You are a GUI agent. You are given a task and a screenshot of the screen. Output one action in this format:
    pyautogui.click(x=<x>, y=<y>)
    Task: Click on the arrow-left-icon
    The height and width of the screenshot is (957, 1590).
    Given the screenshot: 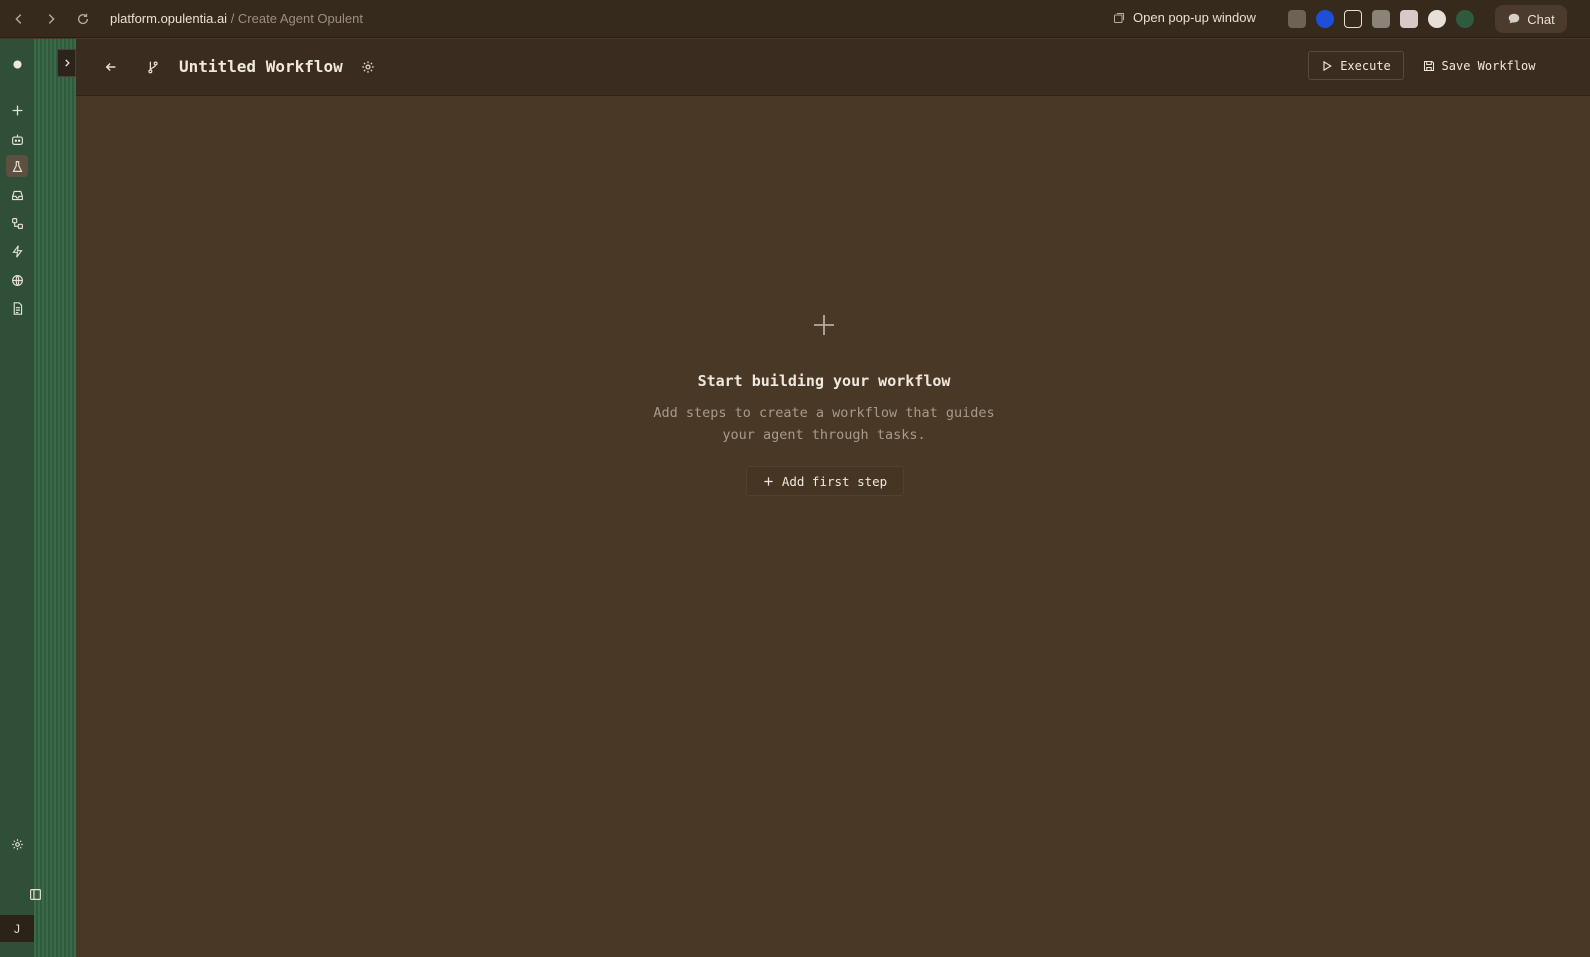 What is the action you would take?
    pyautogui.click(x=110, y=67)
    